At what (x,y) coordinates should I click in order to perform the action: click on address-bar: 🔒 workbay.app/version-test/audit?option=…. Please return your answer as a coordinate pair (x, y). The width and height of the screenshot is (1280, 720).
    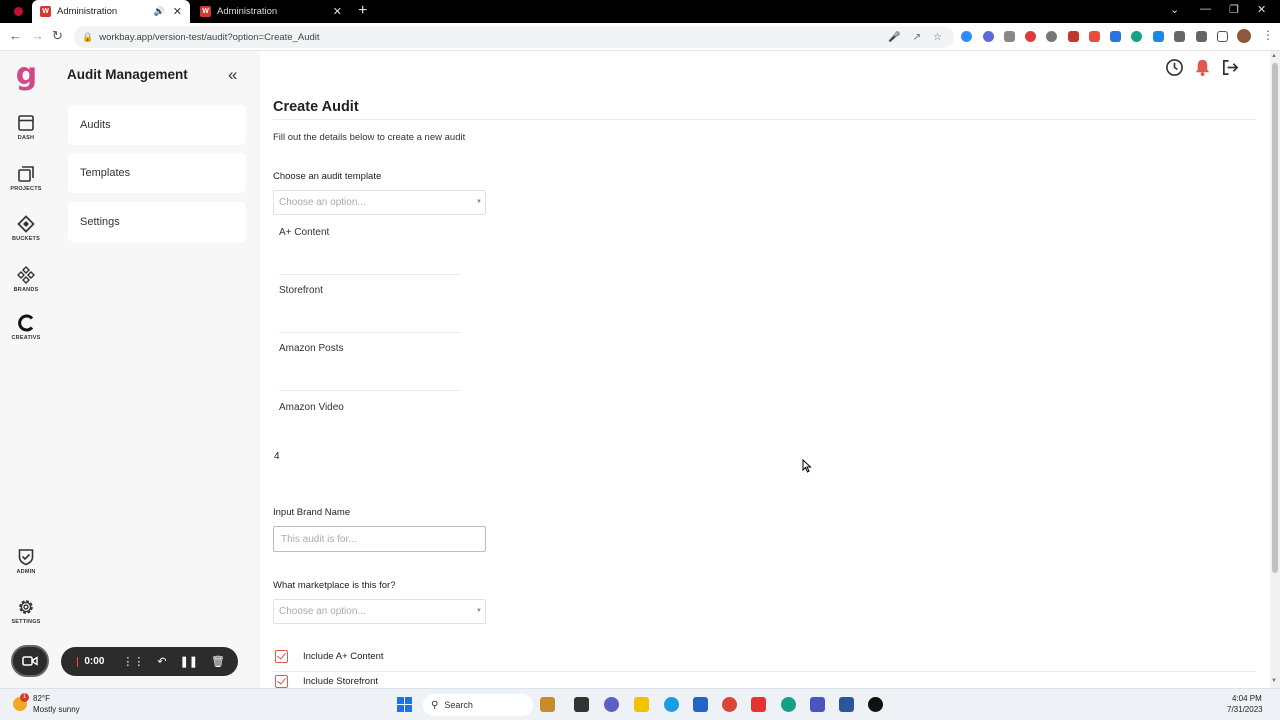
    Looking at the image, I should click on (514, 37).